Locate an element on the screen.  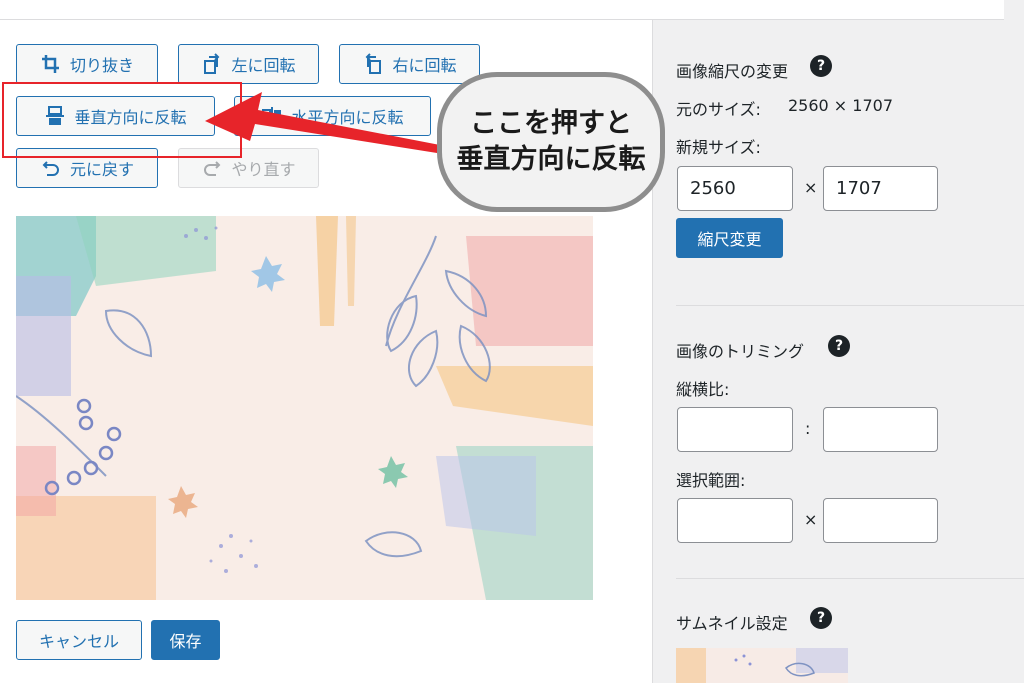
callout-line-1: ここを押すと is located at coordinates (551, 123).